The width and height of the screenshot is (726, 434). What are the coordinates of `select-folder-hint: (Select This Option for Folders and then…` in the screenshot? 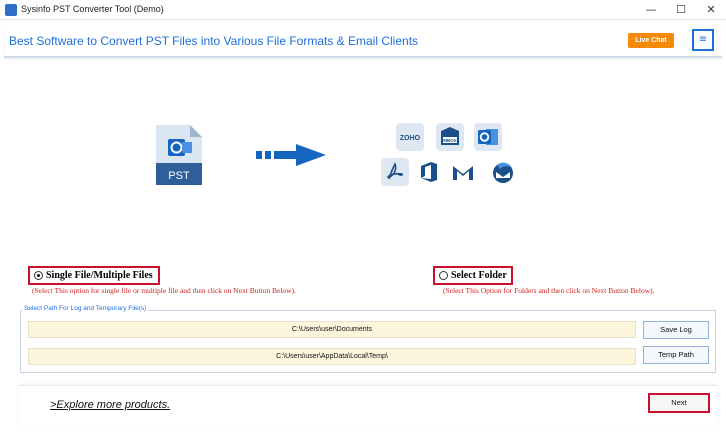 It's located at (549, 290).